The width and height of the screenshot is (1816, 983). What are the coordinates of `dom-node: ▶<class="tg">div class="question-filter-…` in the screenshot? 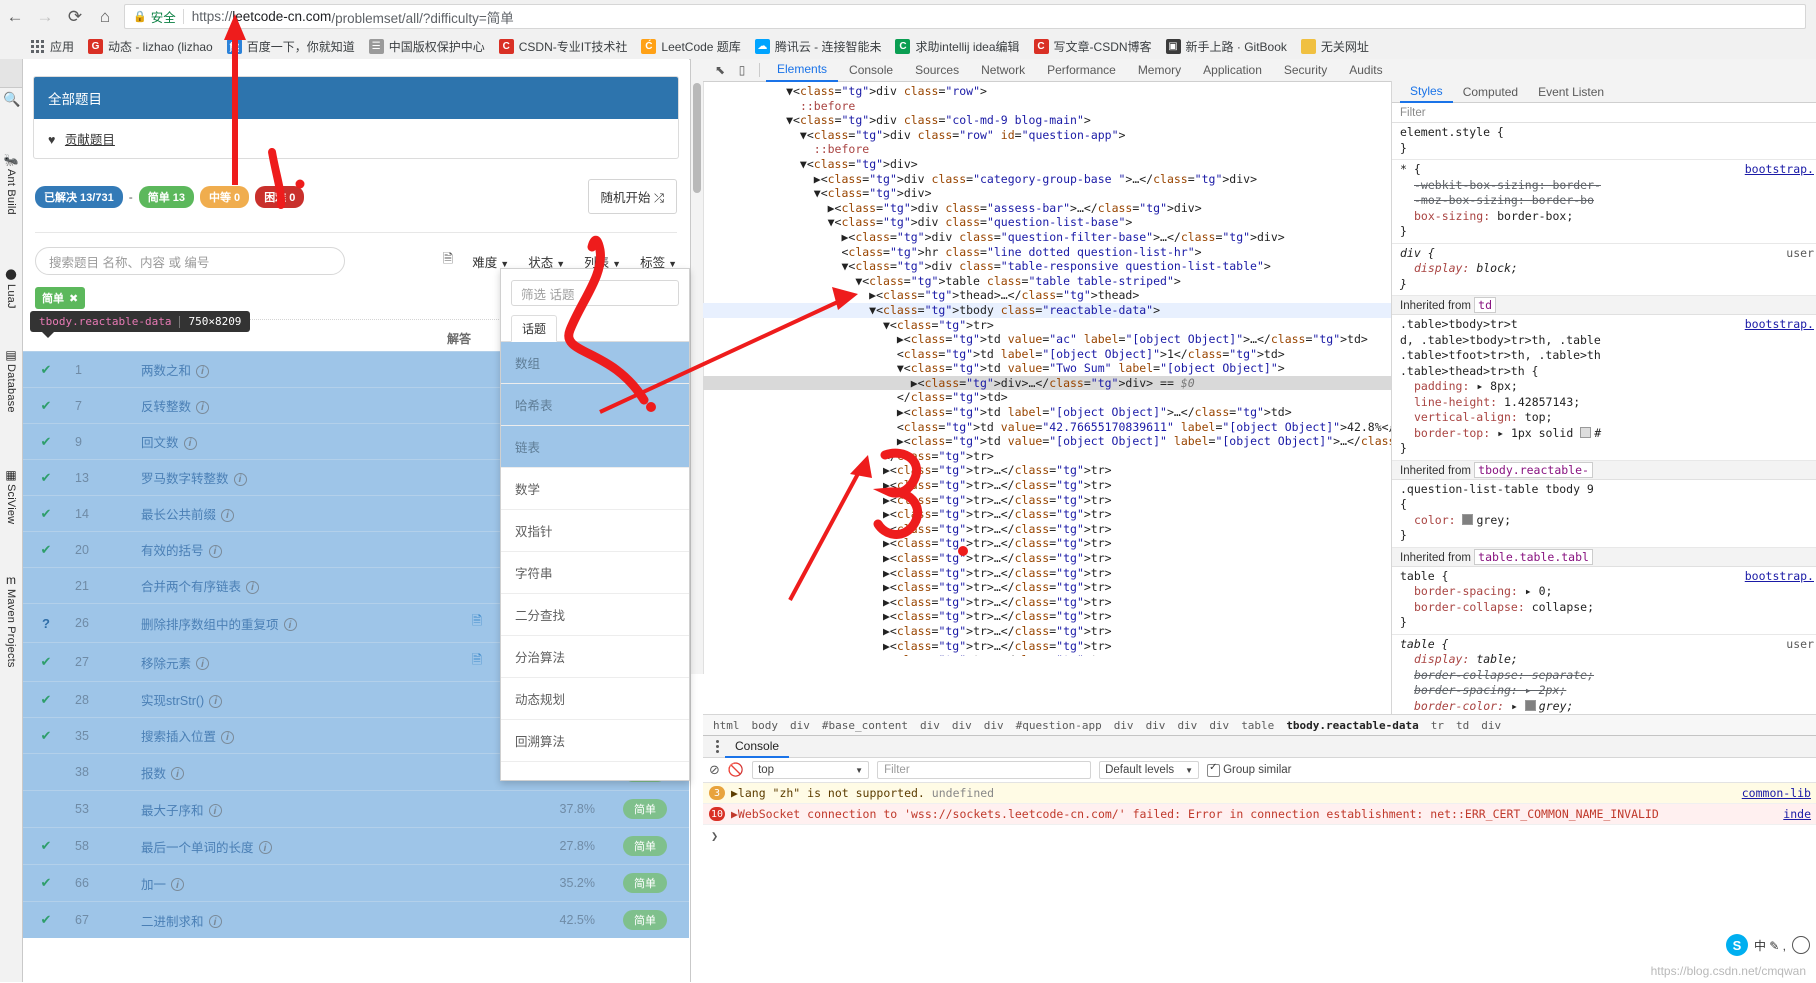 It's located at (1047, 237).